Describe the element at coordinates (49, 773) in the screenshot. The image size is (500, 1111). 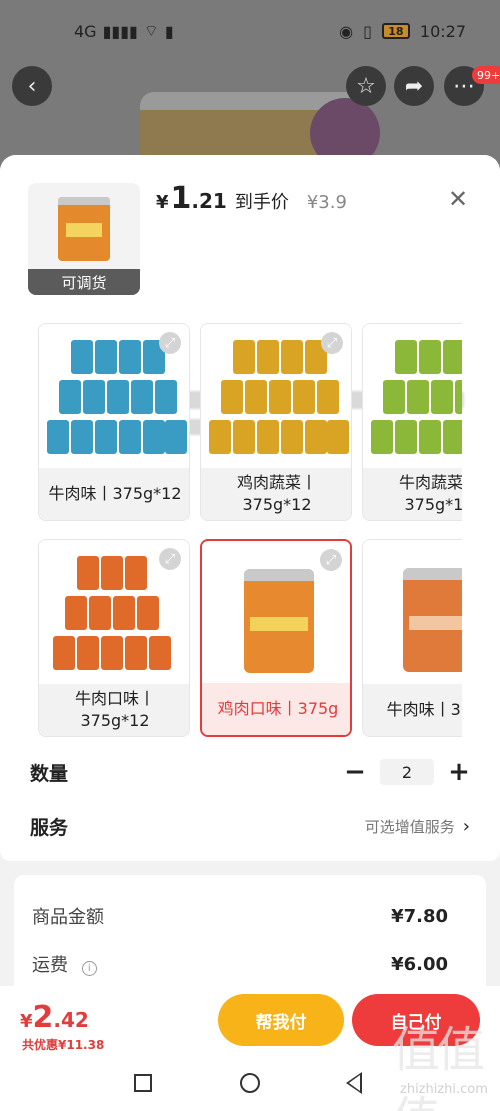
I see `quantity-label: 数量` at that location.